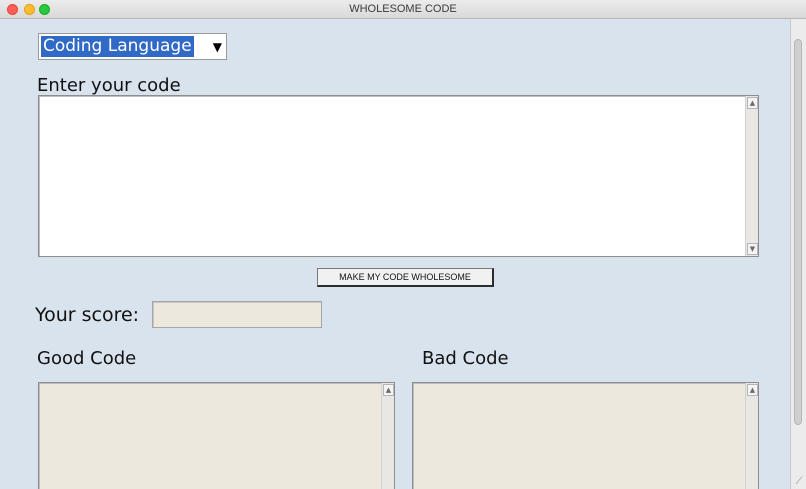 The image size is (806, 489). I want to click on window-scrollbar-thumb, so click(798, 232).